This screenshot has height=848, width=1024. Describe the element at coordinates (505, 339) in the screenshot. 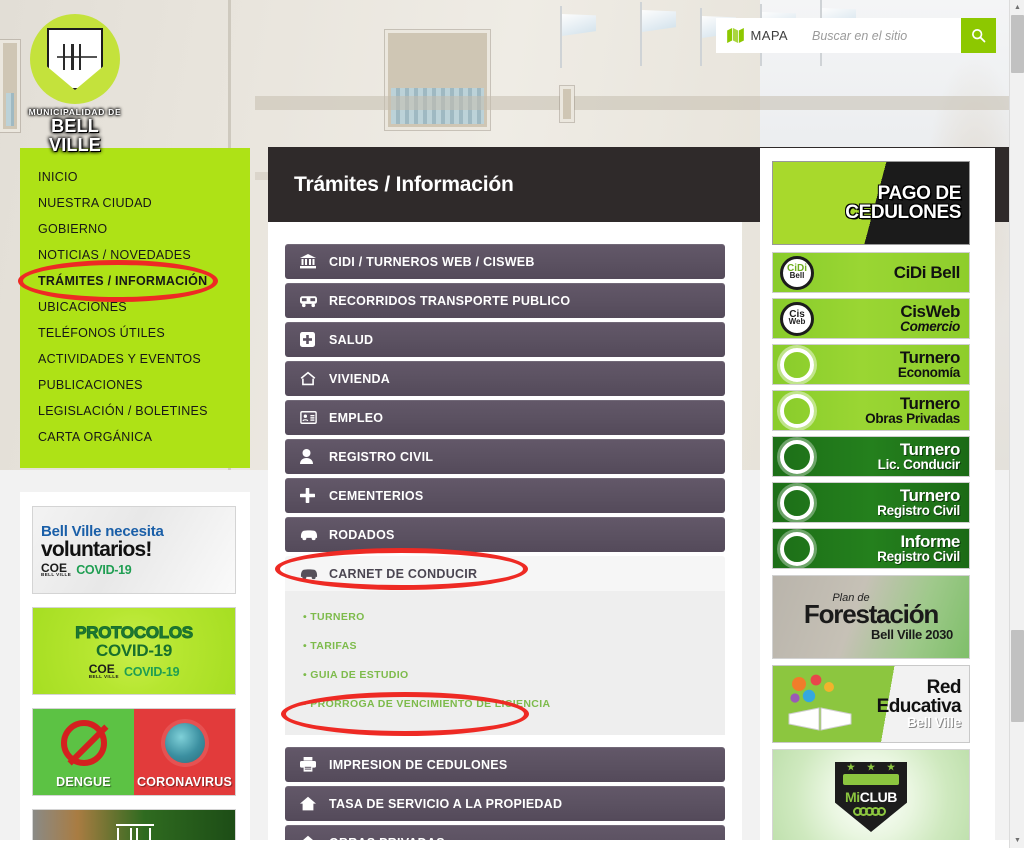

I see `tramite-button-salud: SALUD` at that location.